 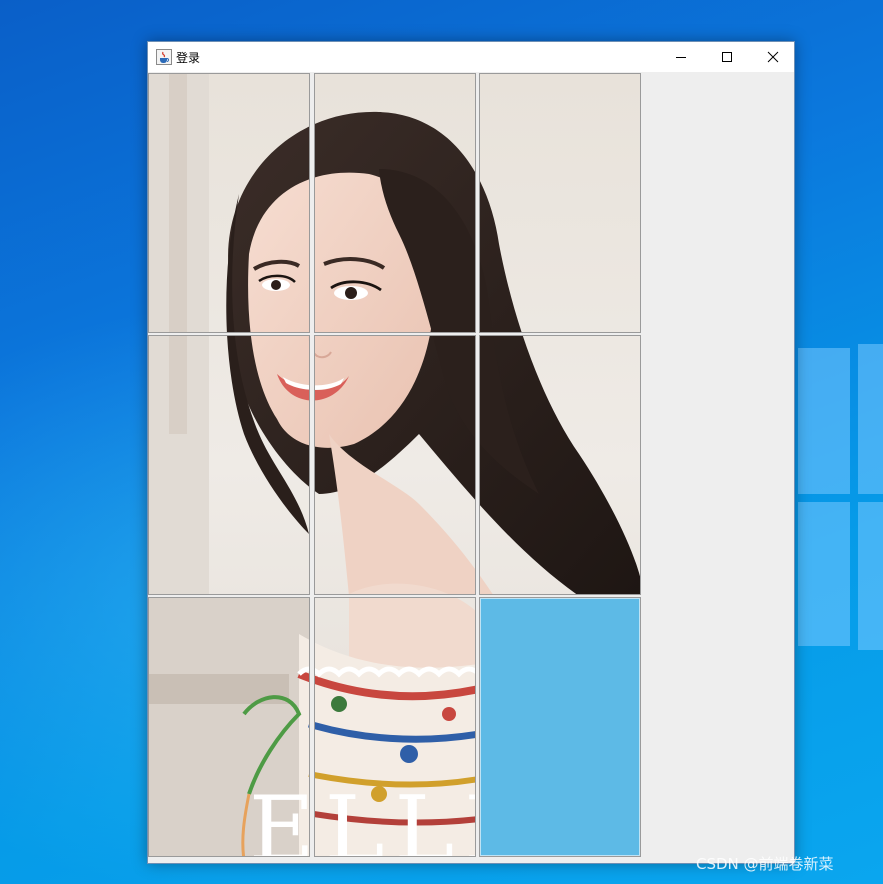 I want to click on minimize-button, so click(x=681, y=57).